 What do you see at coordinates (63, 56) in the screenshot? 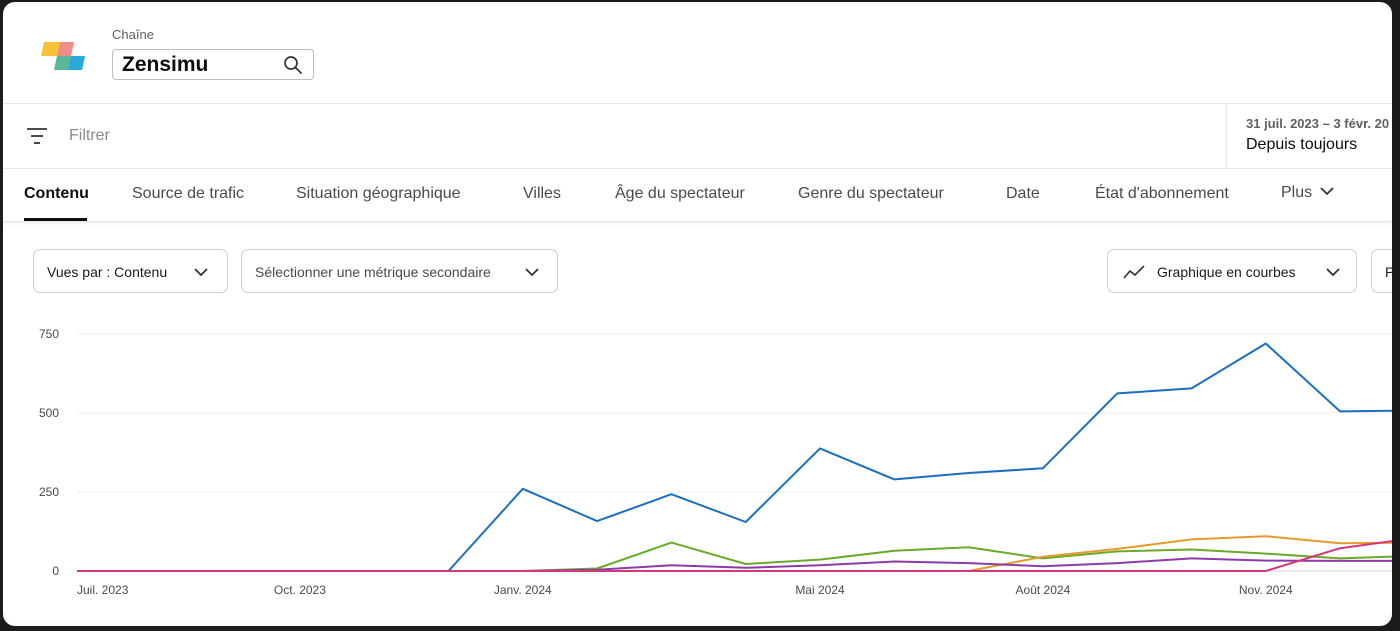
I see `channel-logo-icon` at bounding box center [63, 56].